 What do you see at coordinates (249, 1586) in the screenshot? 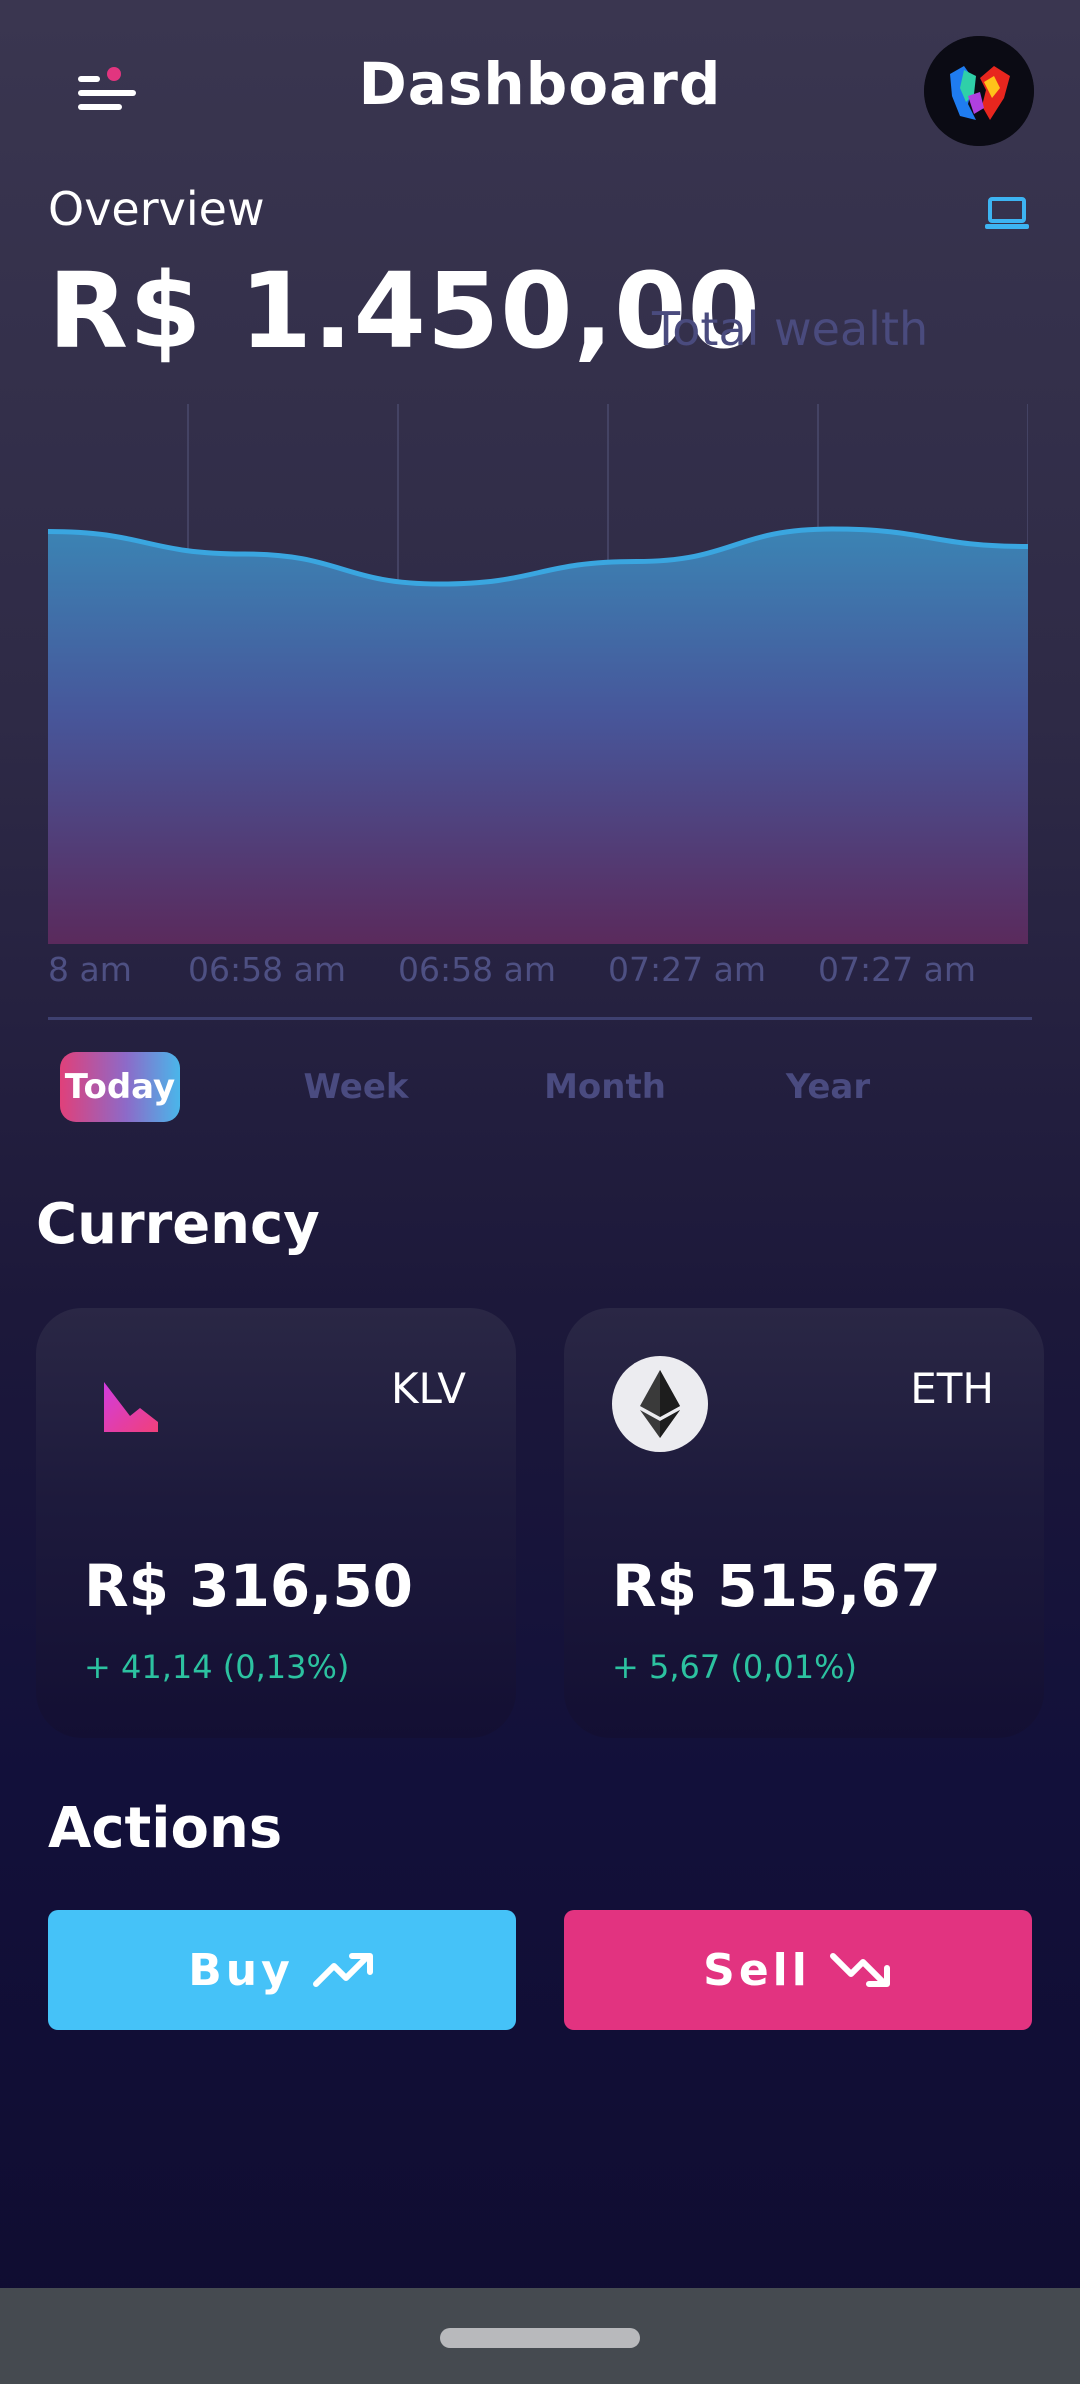
I see `coin-price: R$ 316,50` at bounding box center [249, 1586].